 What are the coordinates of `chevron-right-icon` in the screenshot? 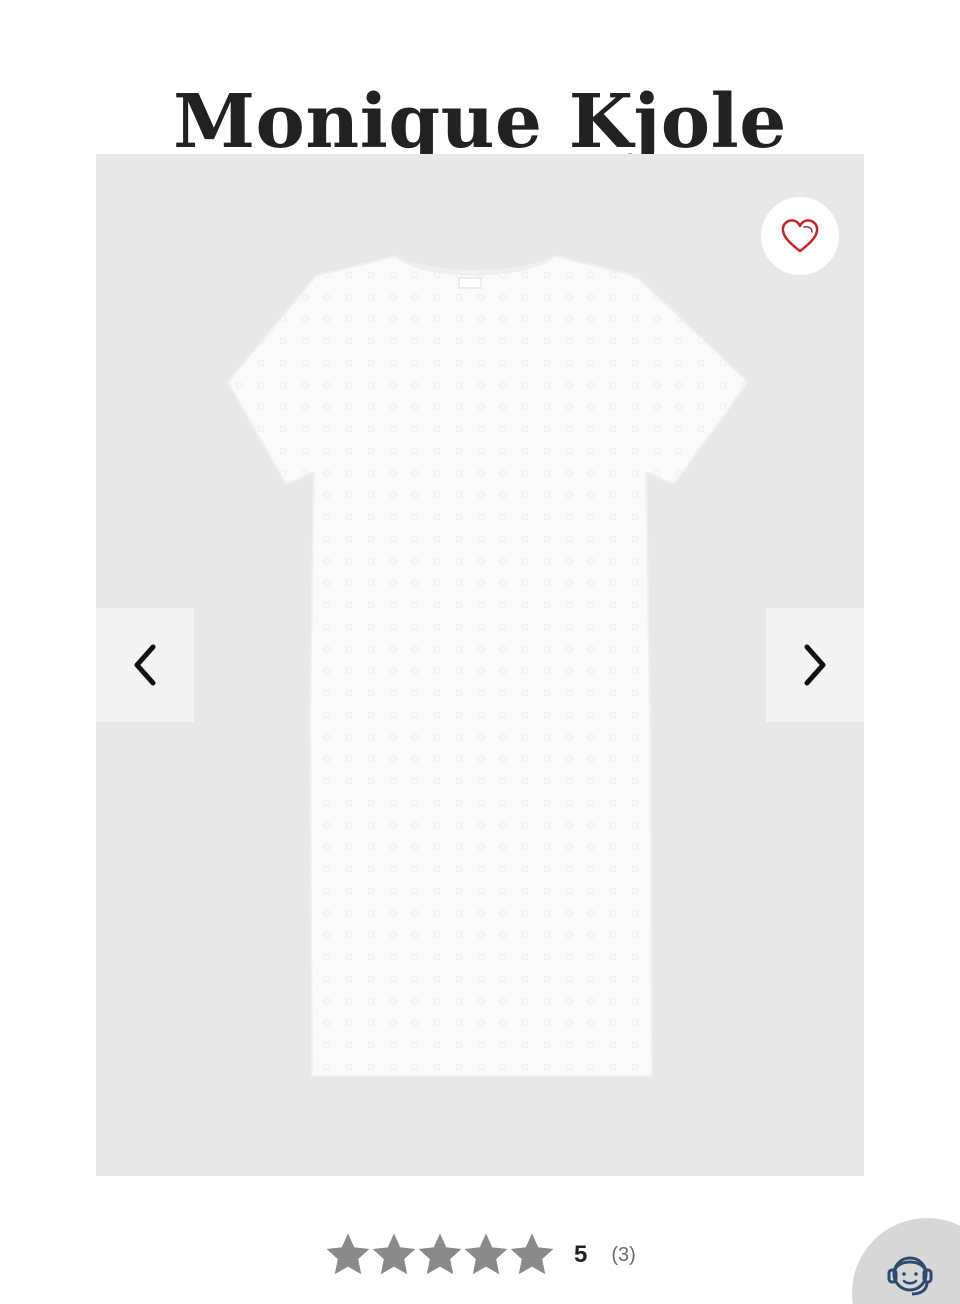 It's located at (815, 665).